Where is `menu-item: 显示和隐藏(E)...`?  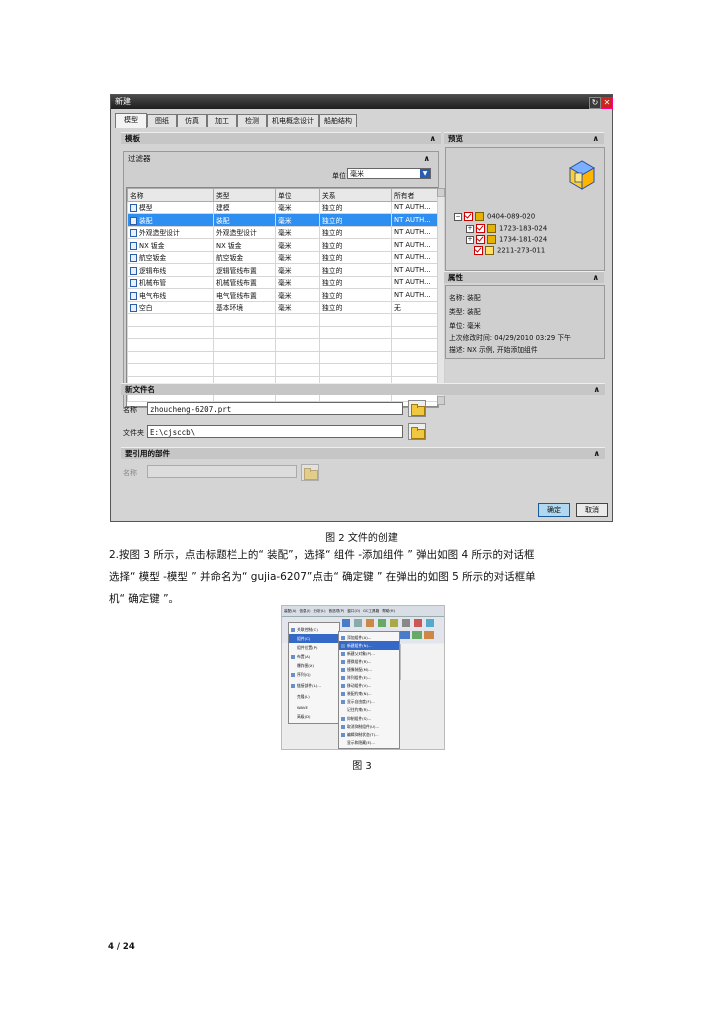
menu-item: 显示和隐藏(E)... is located at coordinates (369, 742).